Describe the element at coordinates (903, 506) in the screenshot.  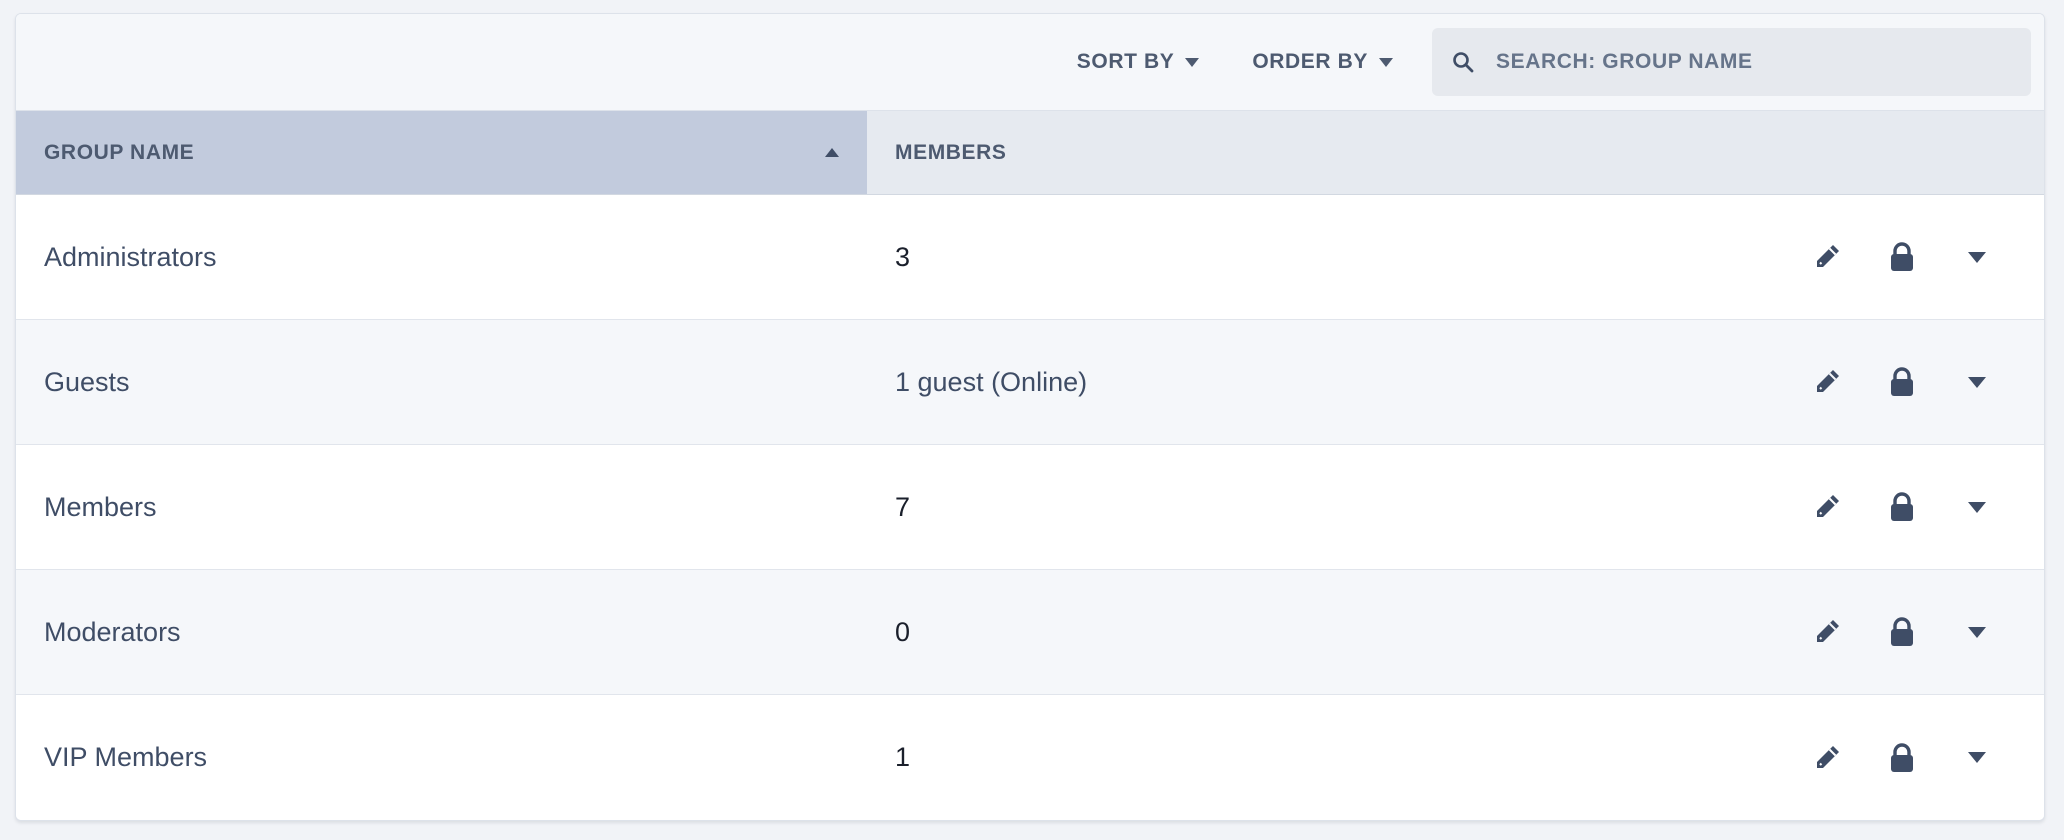
I see `members-cell: 7` at that location.